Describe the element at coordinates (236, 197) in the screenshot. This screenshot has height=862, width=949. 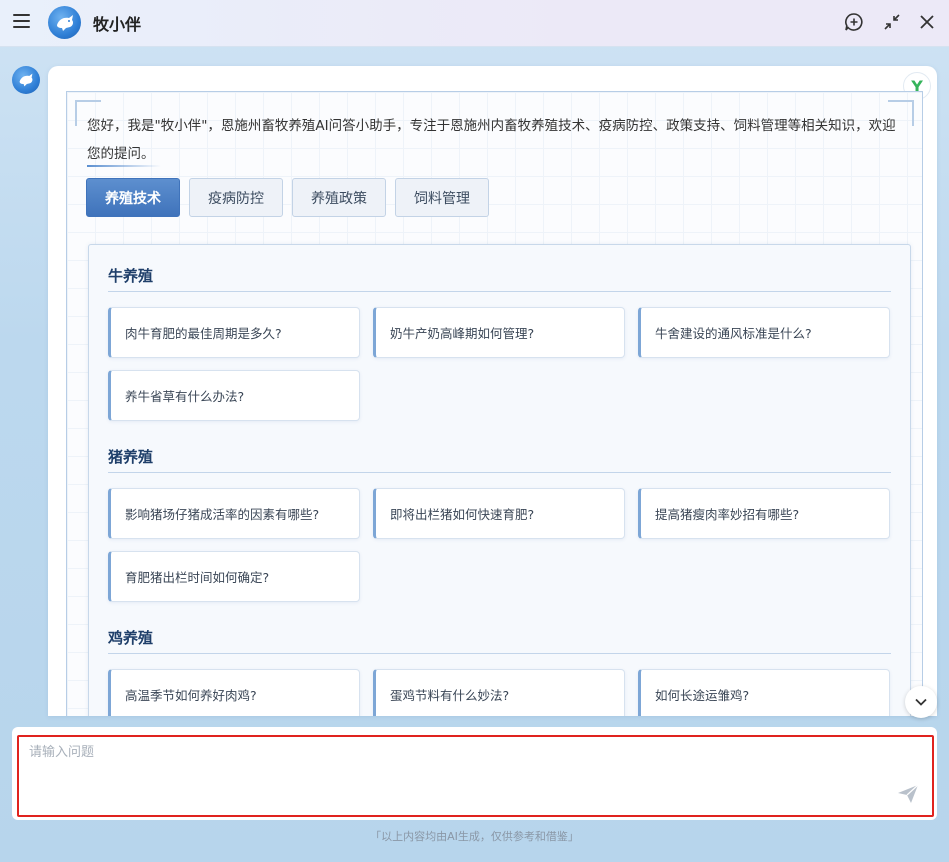
I see `tab-disease-control: 疫病防控` at that location.